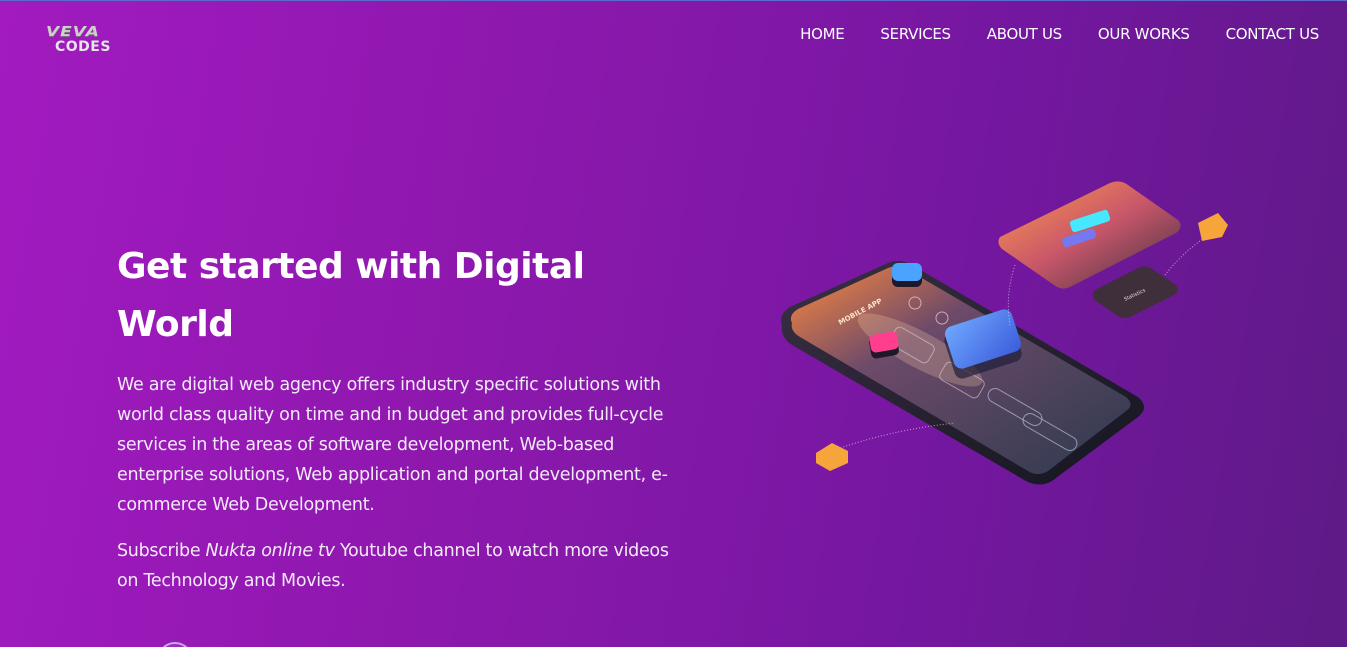 The image size is (1347, 647). I want to click on subscribe-prefix: Subscribe, so click(161, 551).